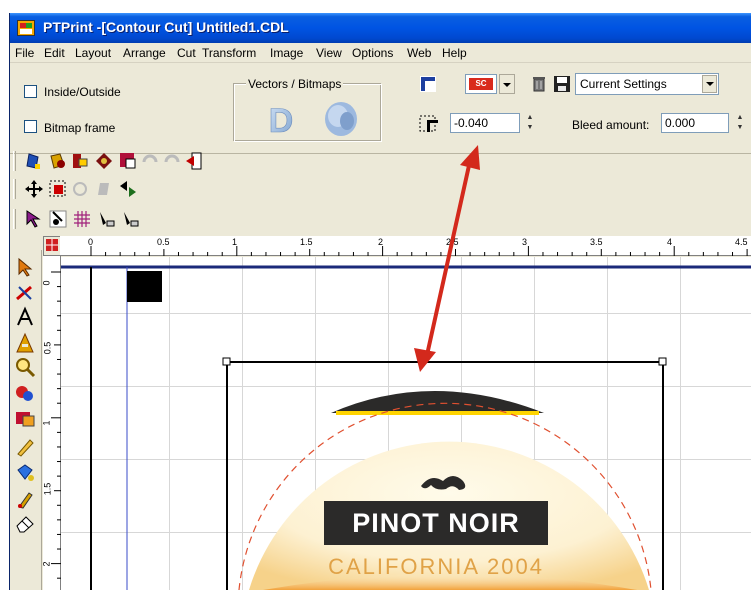 The image size is (751, 590). Describe the element at coordinates (507, 84) in the screenshot. I see `color-dropdown-button` at that location.